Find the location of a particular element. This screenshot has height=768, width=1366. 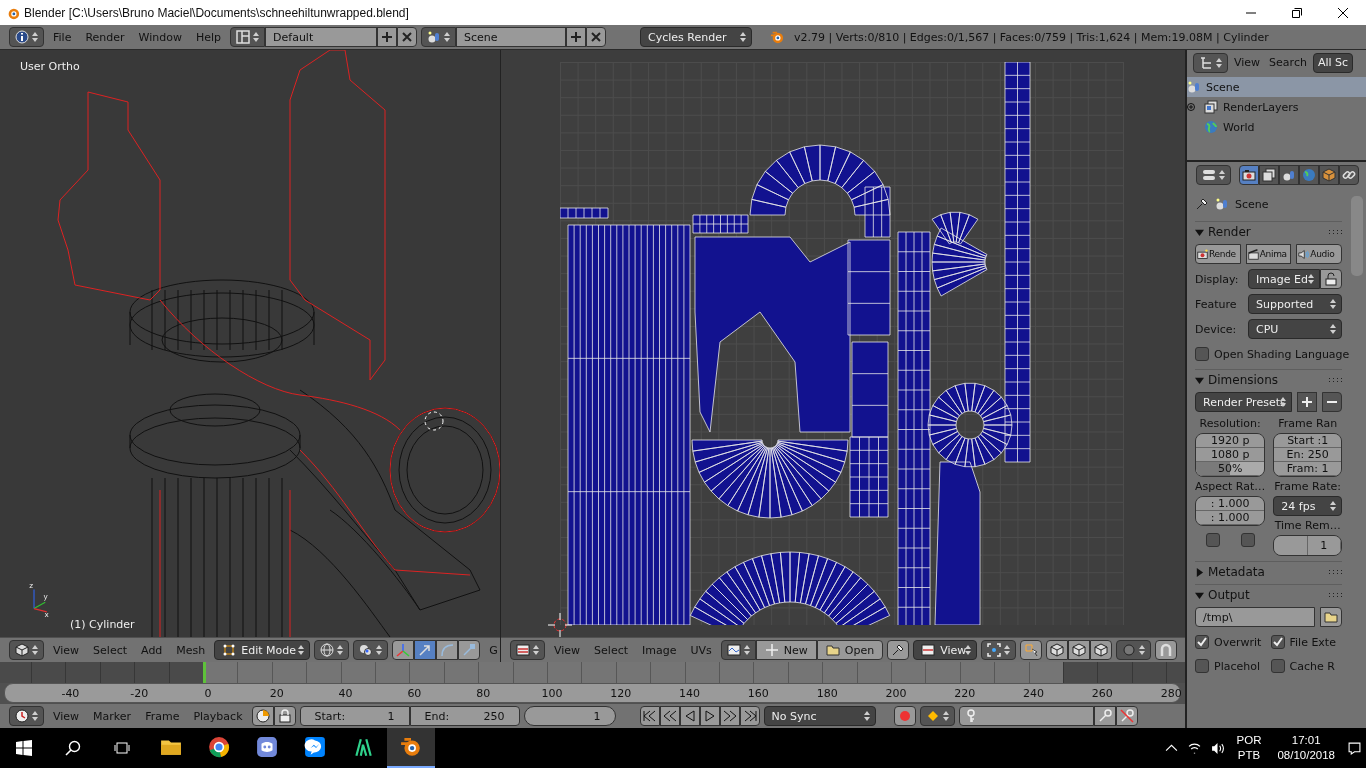

menu-item: Image is located at coordinates (659, 650).